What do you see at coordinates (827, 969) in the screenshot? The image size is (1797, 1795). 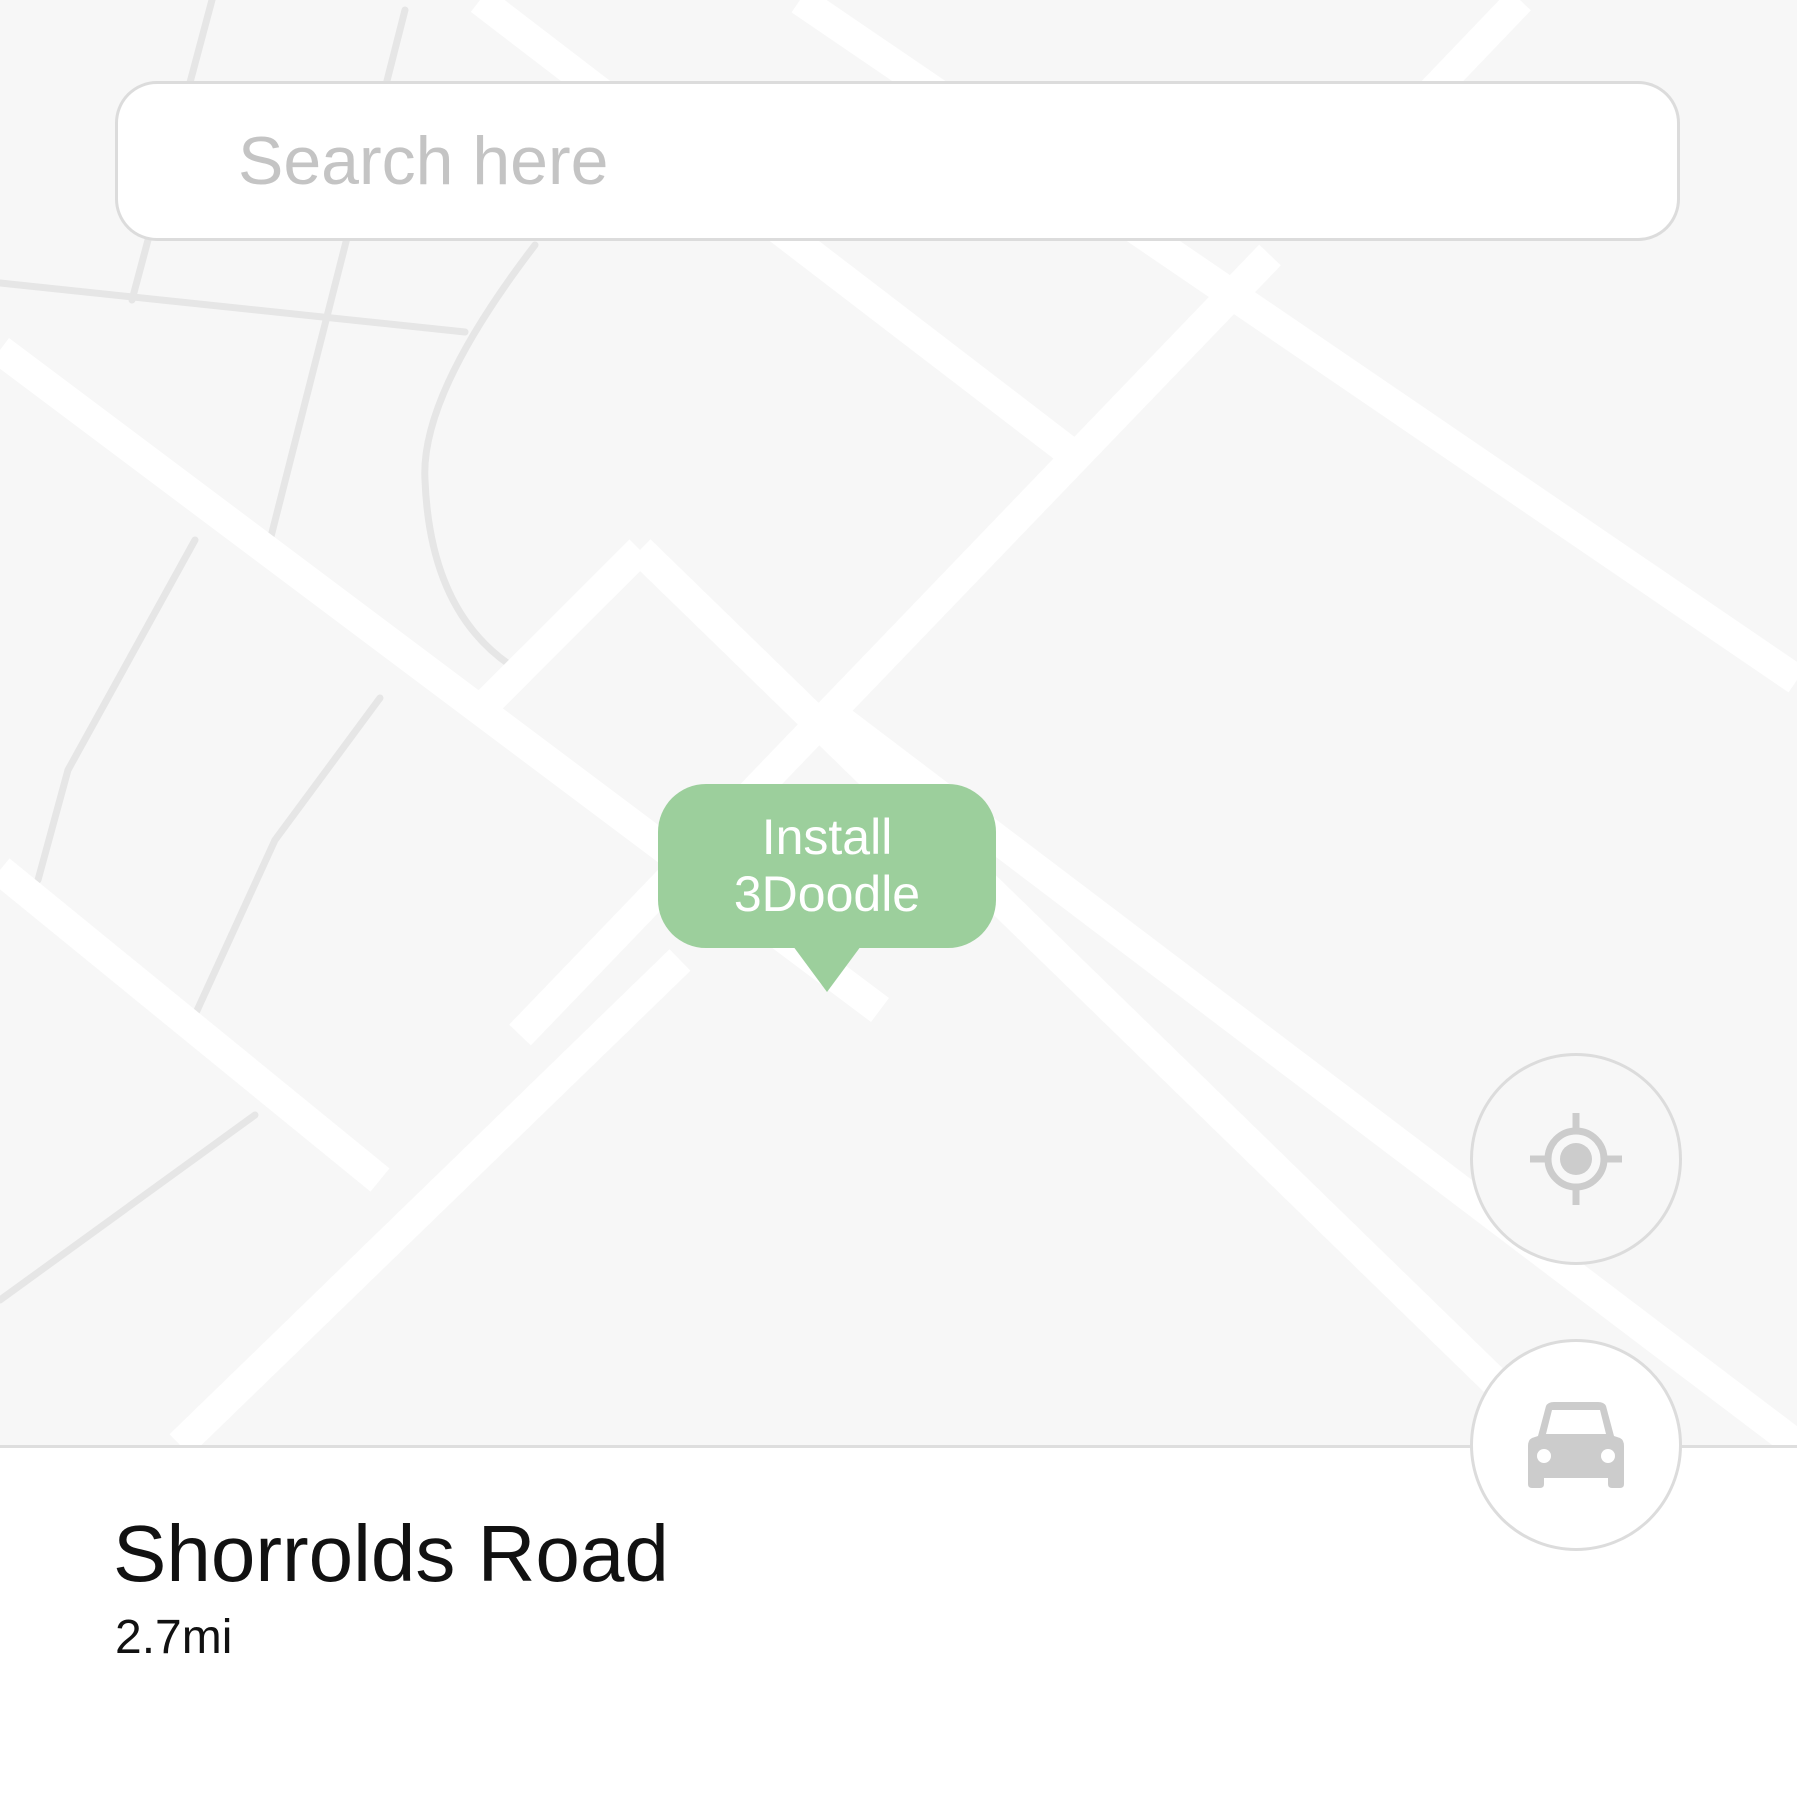 I see `marker-pointer` at bounding box center [827, 969].